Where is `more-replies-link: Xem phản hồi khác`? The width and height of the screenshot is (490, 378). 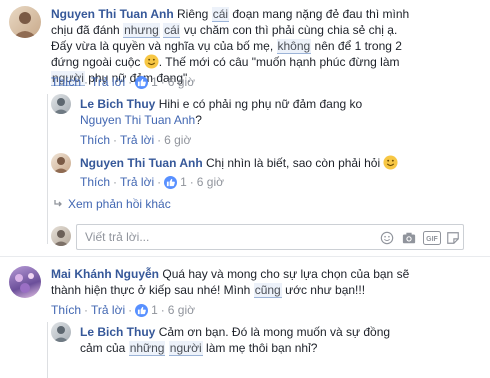 more-replies-link: Xem phản hồi khác is located at coordinates (112, 204).